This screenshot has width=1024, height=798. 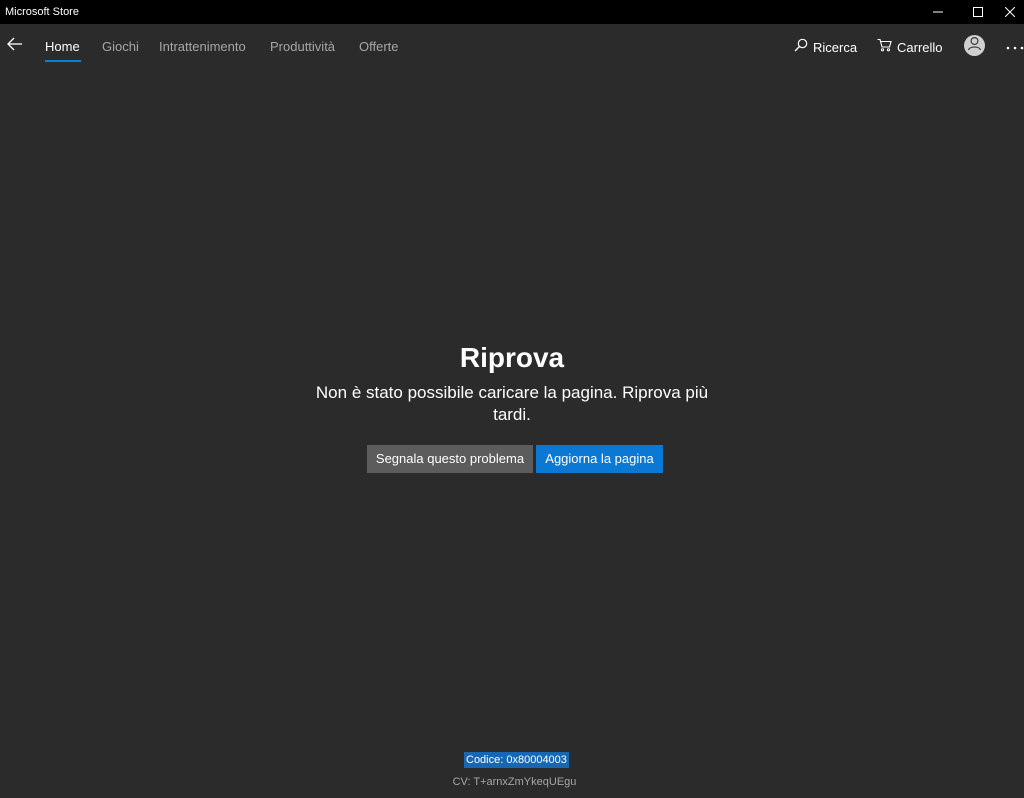 I want to click on tab-intrattenimento: Intrattenimento, so click(x=202, y=46).